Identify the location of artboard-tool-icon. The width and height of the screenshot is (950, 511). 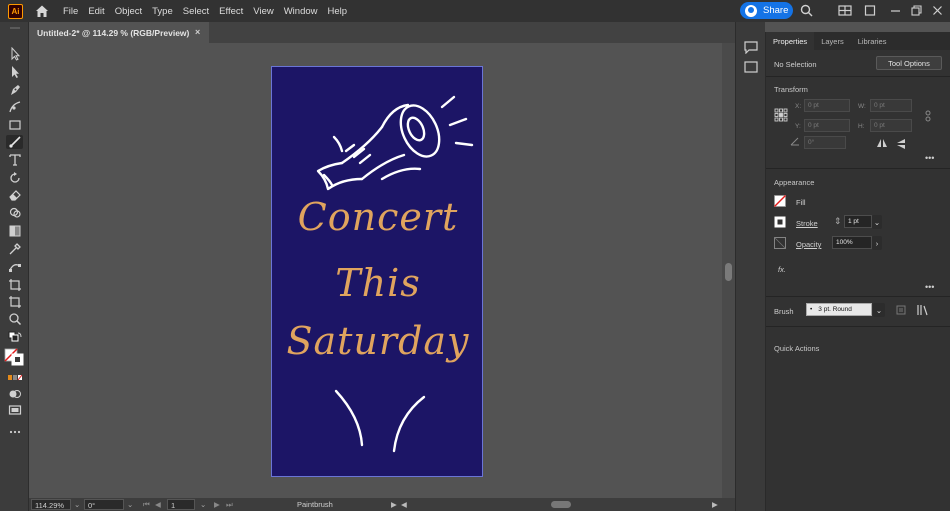
(14, 285).